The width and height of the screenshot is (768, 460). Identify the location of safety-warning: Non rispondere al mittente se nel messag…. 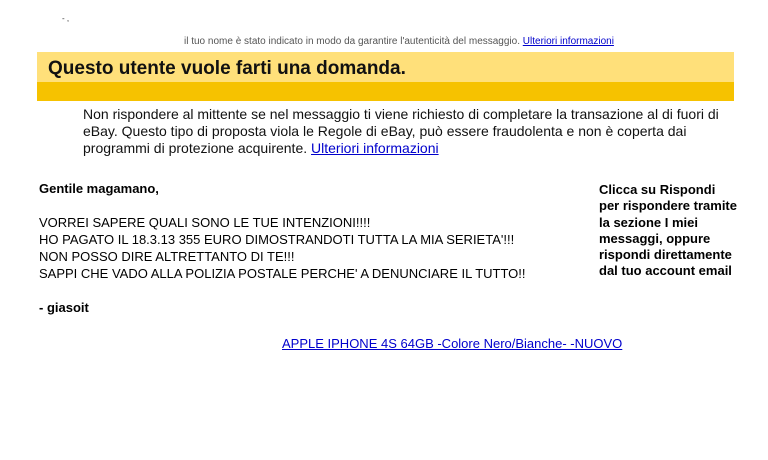
(403, 131).